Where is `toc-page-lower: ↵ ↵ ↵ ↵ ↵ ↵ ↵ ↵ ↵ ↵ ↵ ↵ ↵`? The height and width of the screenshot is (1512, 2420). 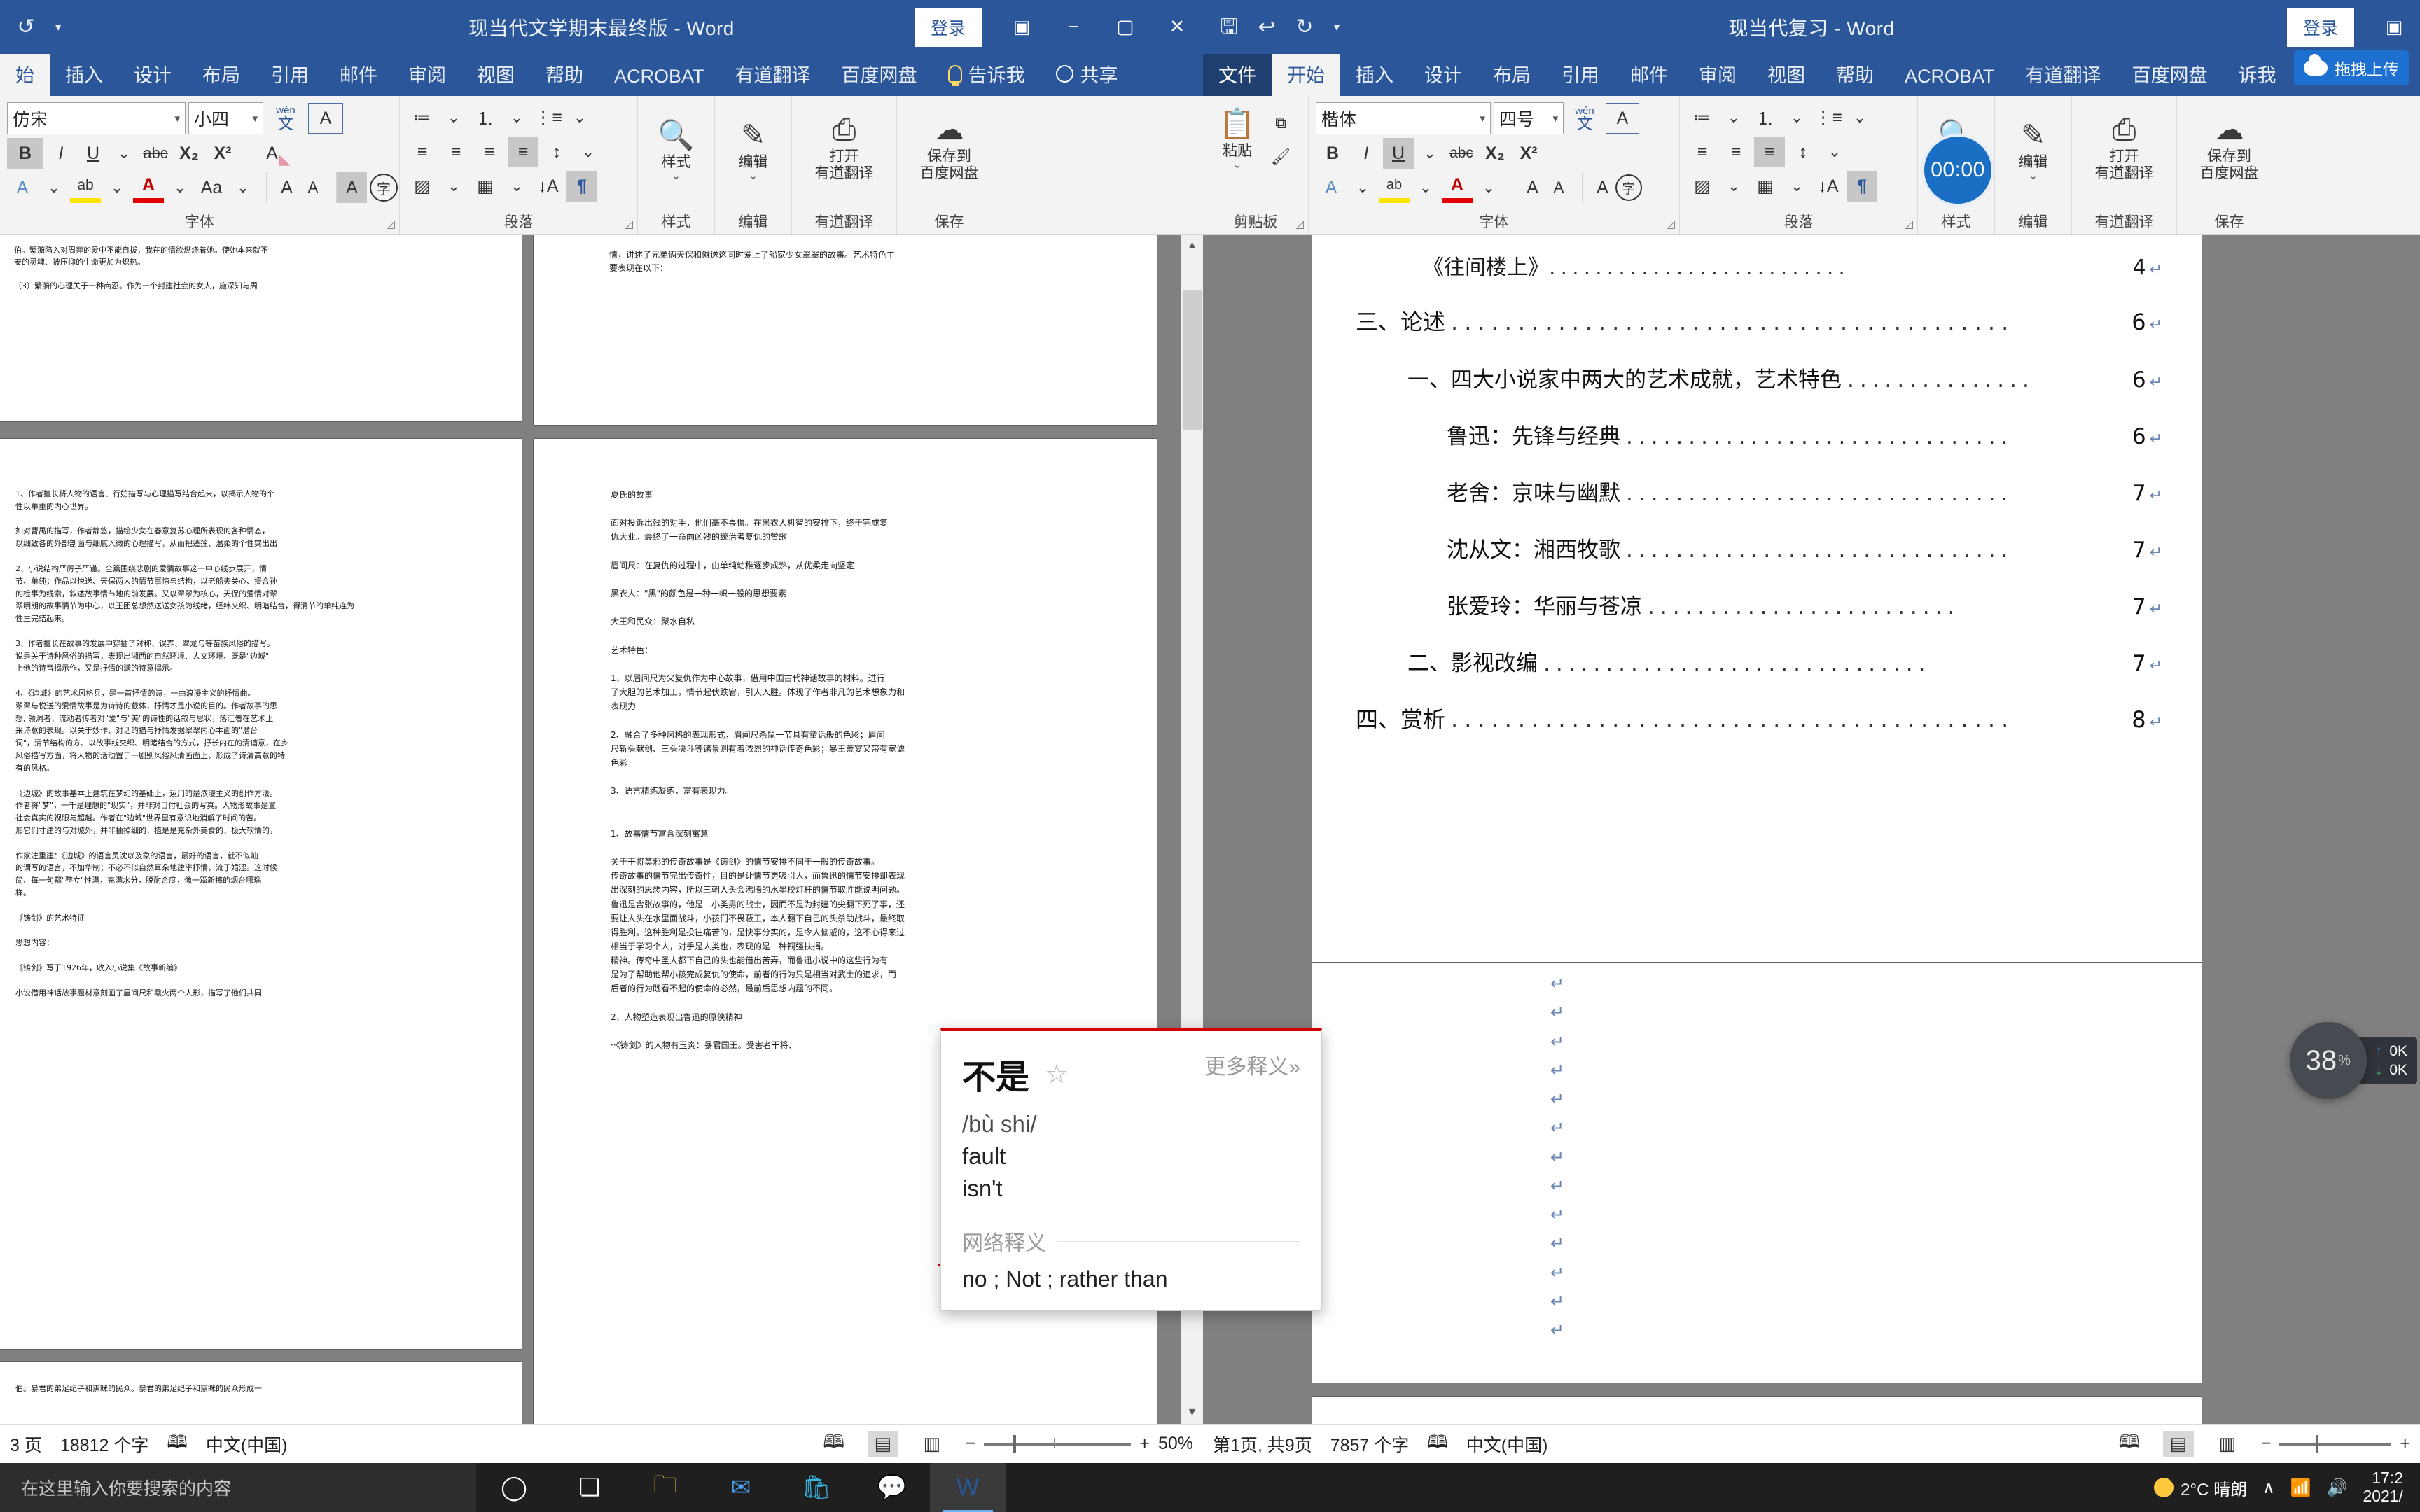 toc-page-lower: ↵ ↵ ↵ ↵ ↵ ↵ ↵ ↵ ↵ ↵ ↵ ↵ ↵ is located at coordinates (1757, 1172).